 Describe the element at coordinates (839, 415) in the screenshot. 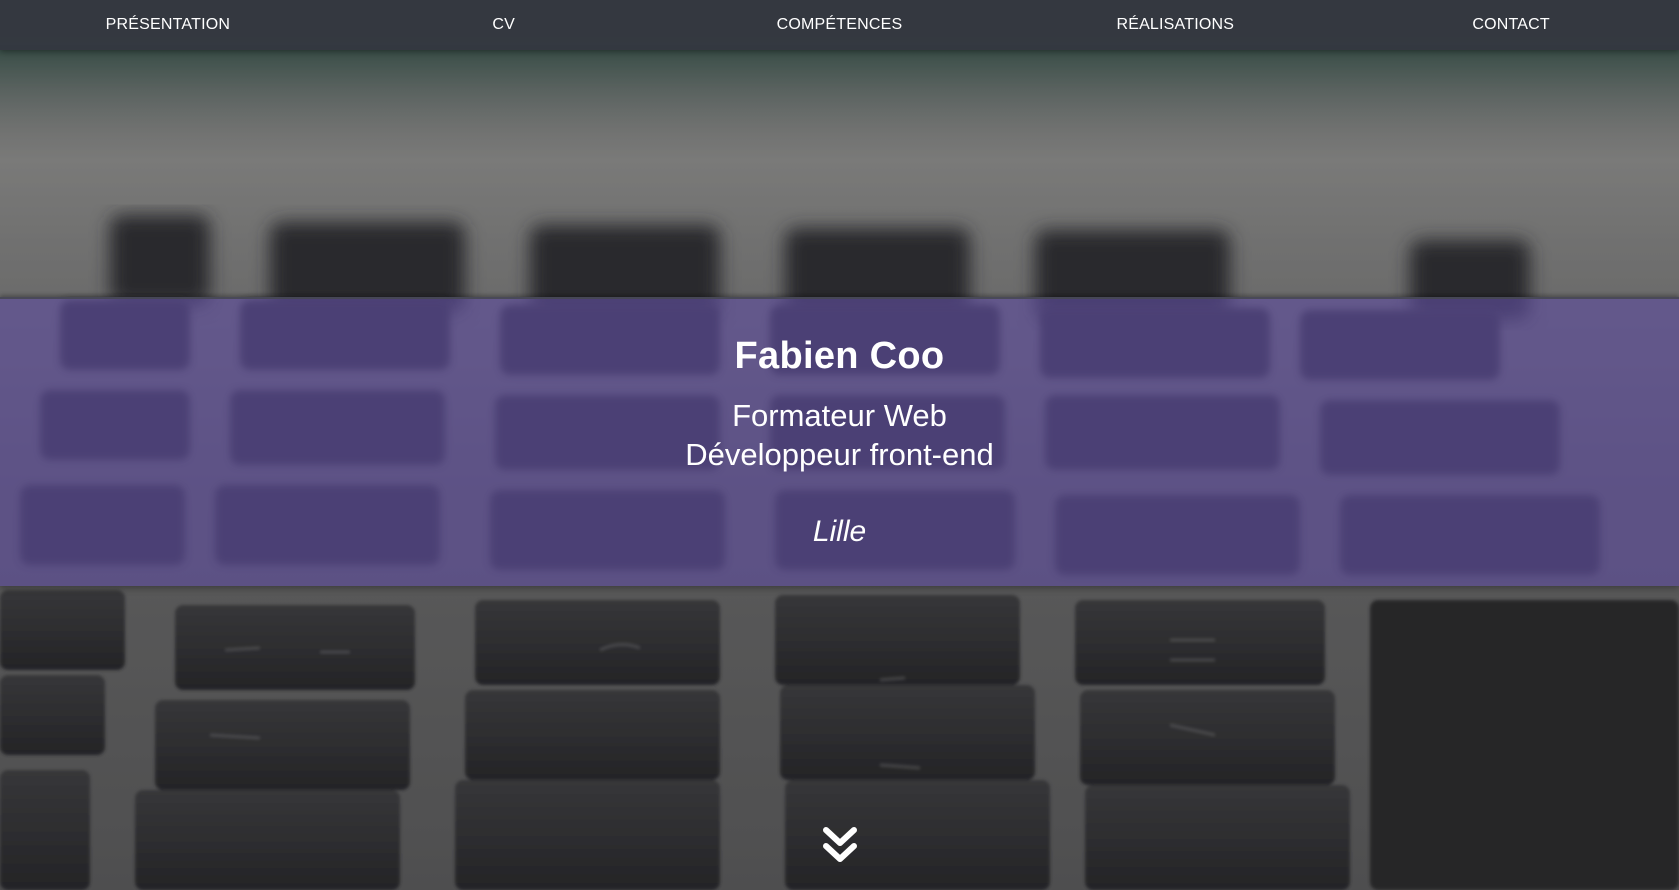

I see `hero-role-line-1: Formateur Web` at that location.